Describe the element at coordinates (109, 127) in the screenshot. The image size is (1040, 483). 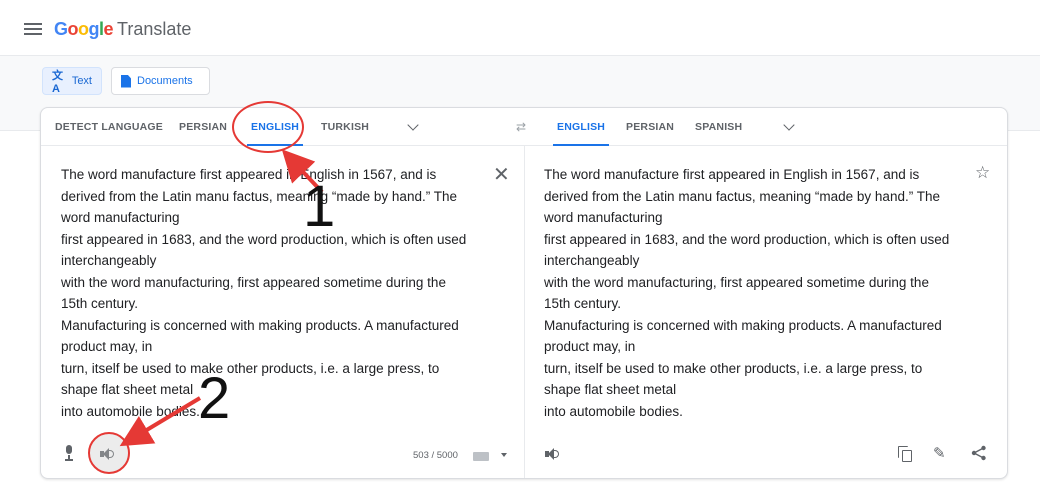
I see `tab-detect-language: DETECT LANGUAGE` at that location.